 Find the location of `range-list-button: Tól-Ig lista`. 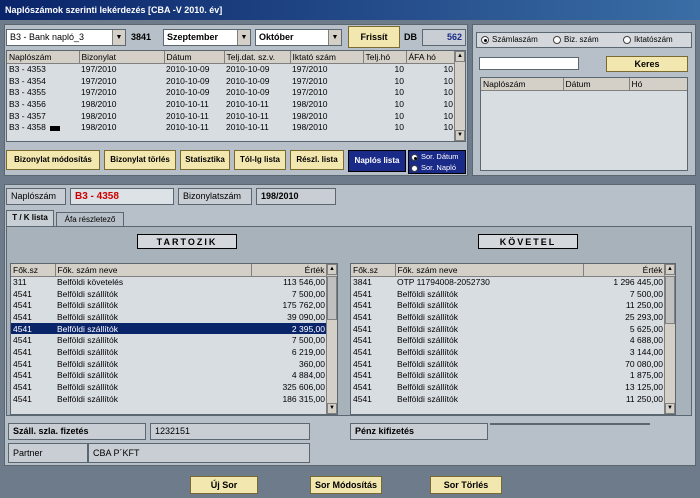

range-list-button: Tól-Ig lista is located at coordinates (260, 160).